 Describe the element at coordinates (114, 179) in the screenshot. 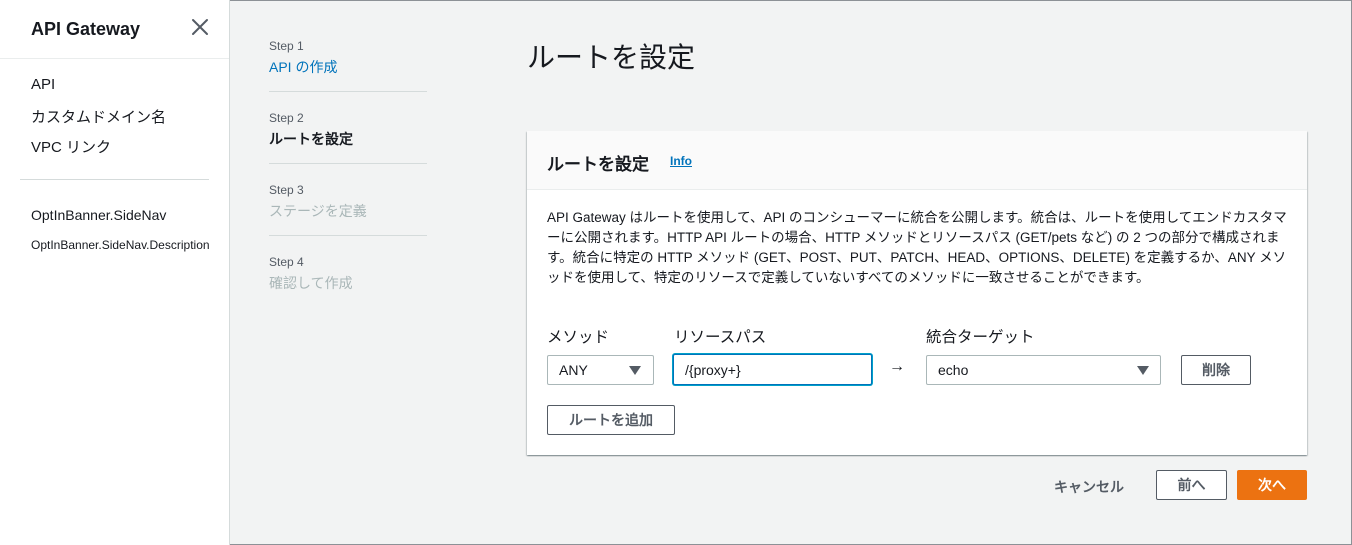

I see `sidebar-divider` at that location.